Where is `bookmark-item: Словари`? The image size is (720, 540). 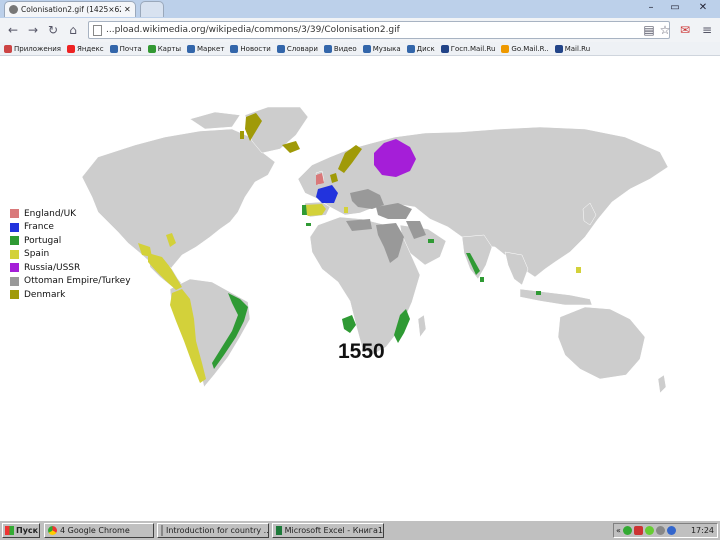 bookmark-item: Словари is located at coordinates (297, 48).